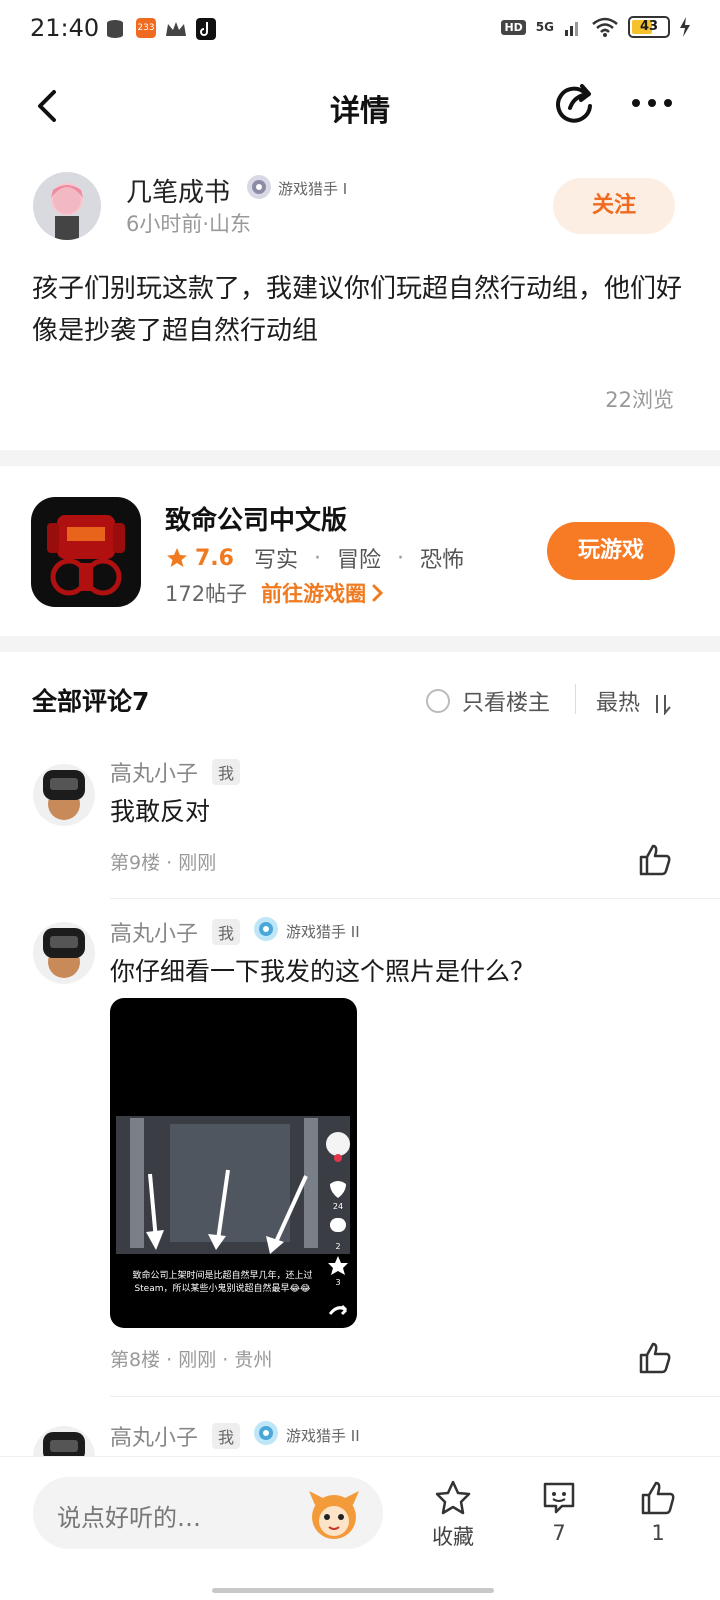 Image resolution: width=720 pixels, height=1600 pixels. I want to click on status-bar: 21:40 233 HD 5G 43, so click(360, 28).